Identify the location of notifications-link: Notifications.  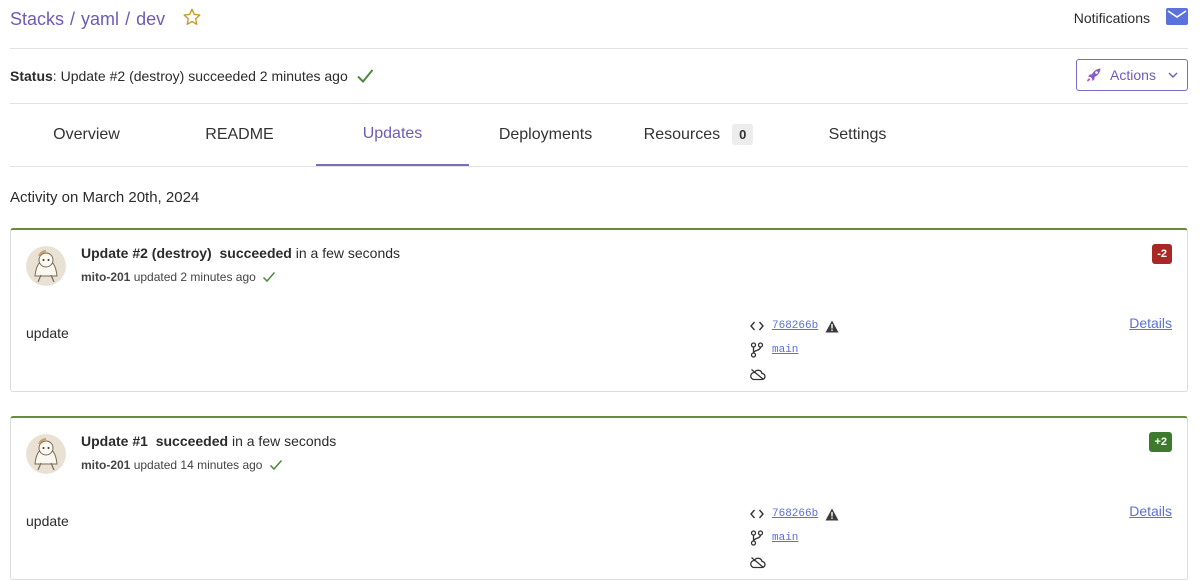
(1131, 18).